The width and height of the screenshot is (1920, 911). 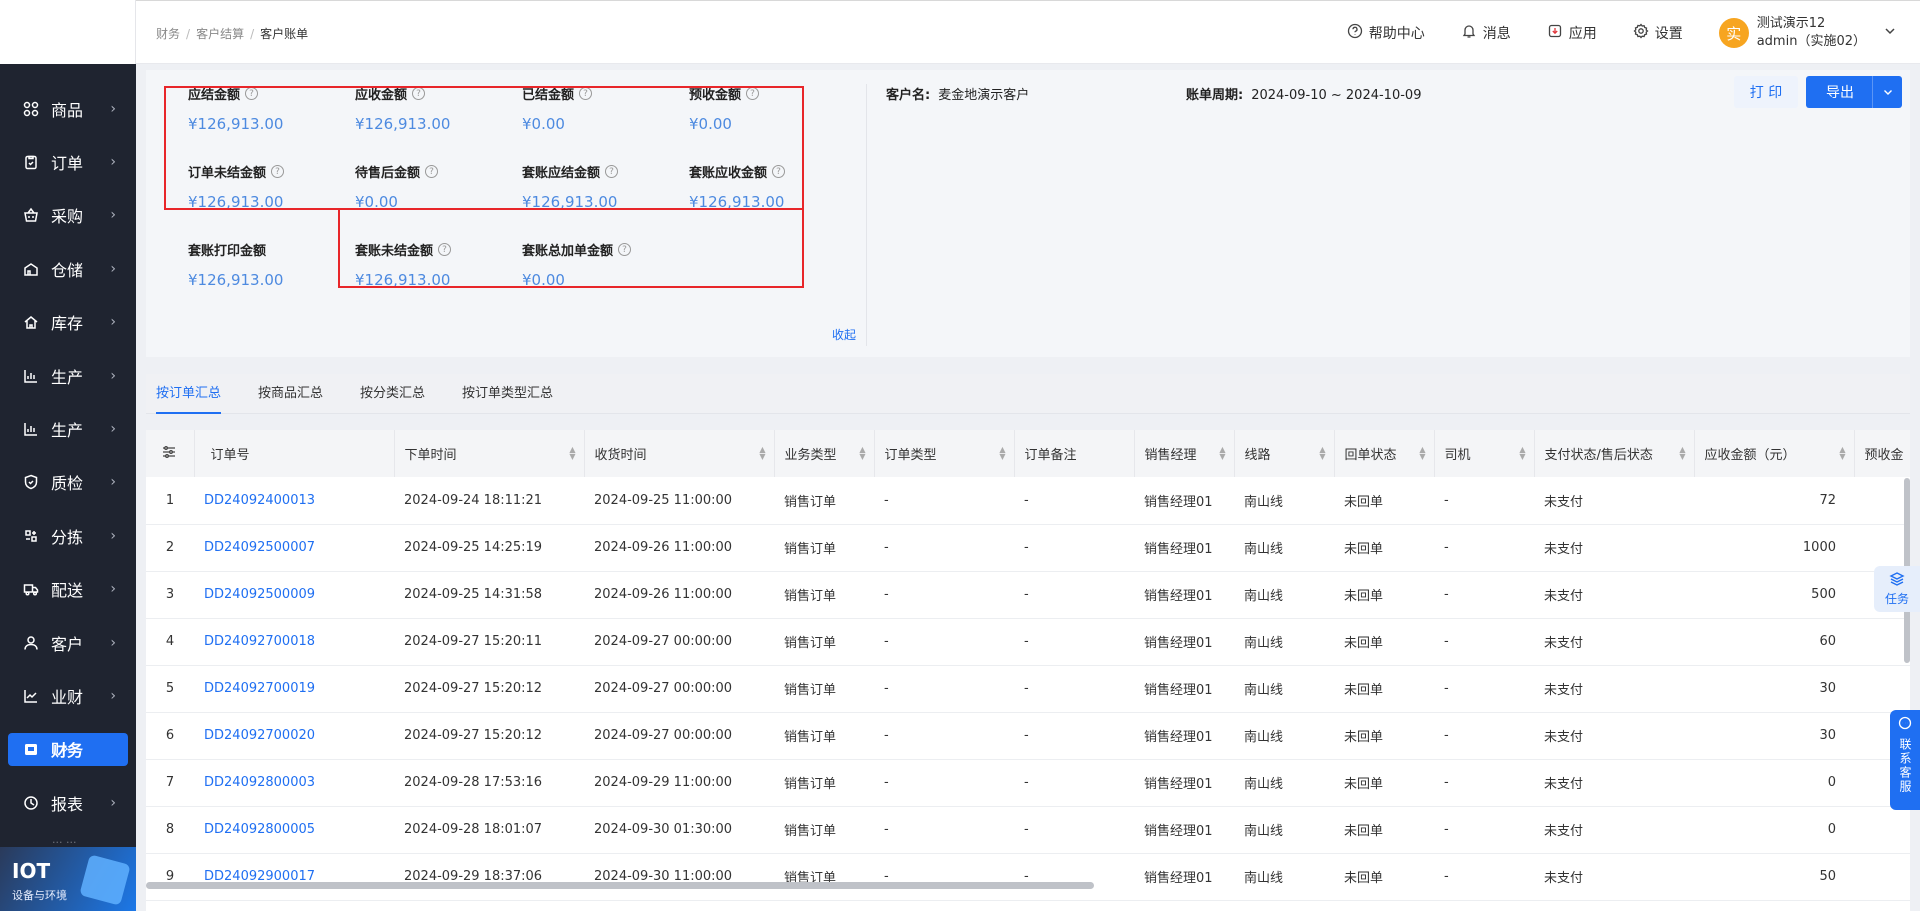 I want to click on order-number-link: DD24092400013, so click(x=294, y=500).